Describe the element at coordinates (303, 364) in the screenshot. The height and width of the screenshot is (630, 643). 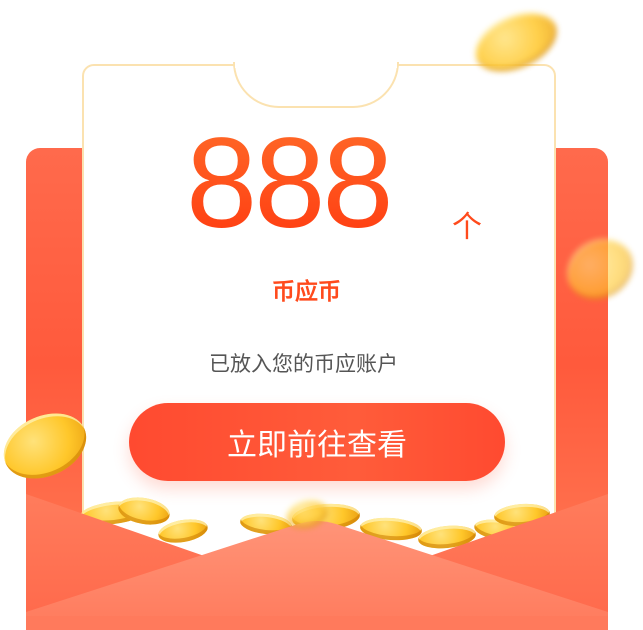
I see `reward-message: 已放入您的币应账户` at that location.